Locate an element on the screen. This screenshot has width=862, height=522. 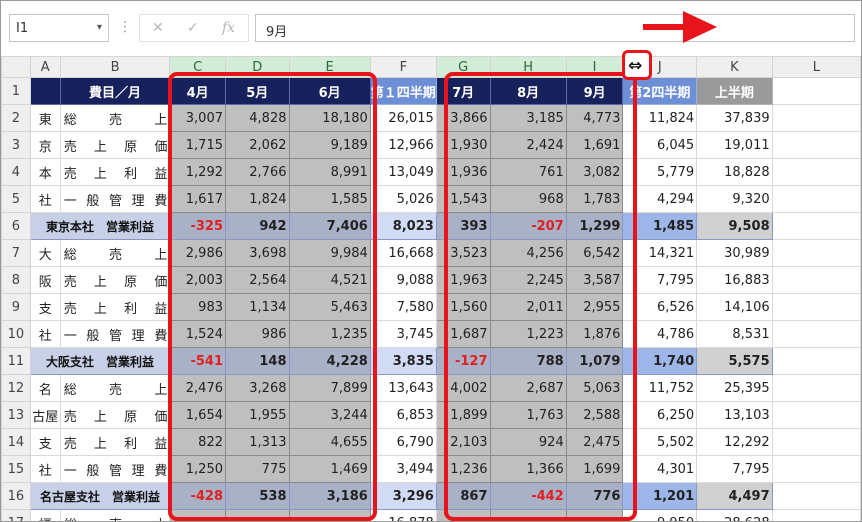
row-header: 9 is located at coordinates (16, 307).